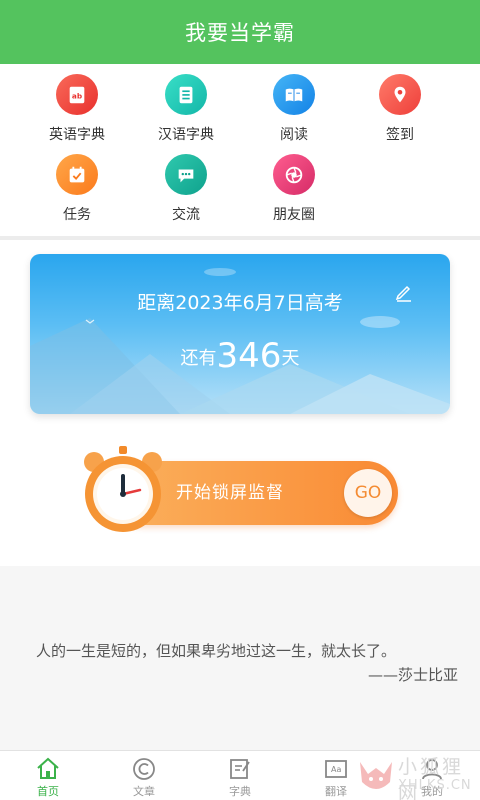 The height and width of the screenshot is (800, 480). I want to click on go-button: GO, so click(368, 493).